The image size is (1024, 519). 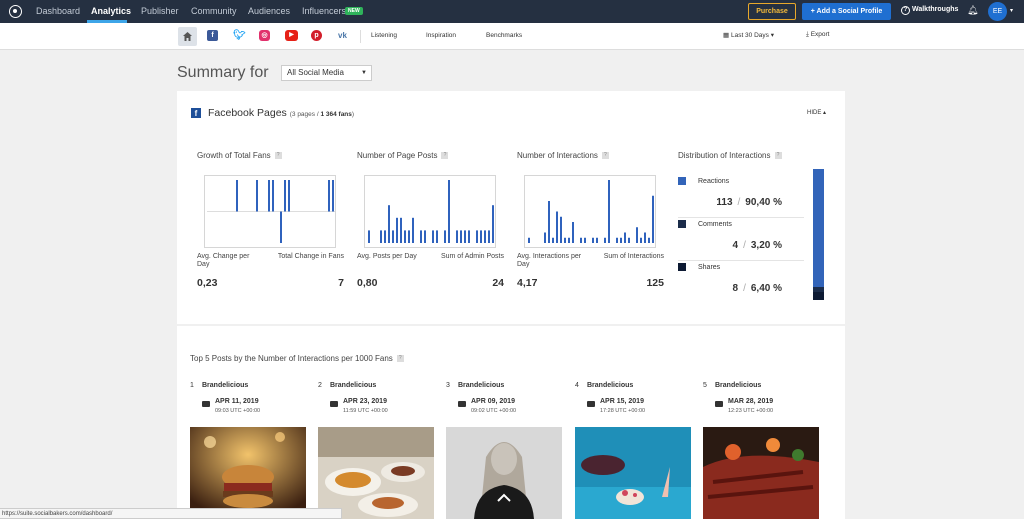 What do you see at coordinates (376, 473) in the screenshot?
I see `post-image-table` at bounding box center [376, 473].